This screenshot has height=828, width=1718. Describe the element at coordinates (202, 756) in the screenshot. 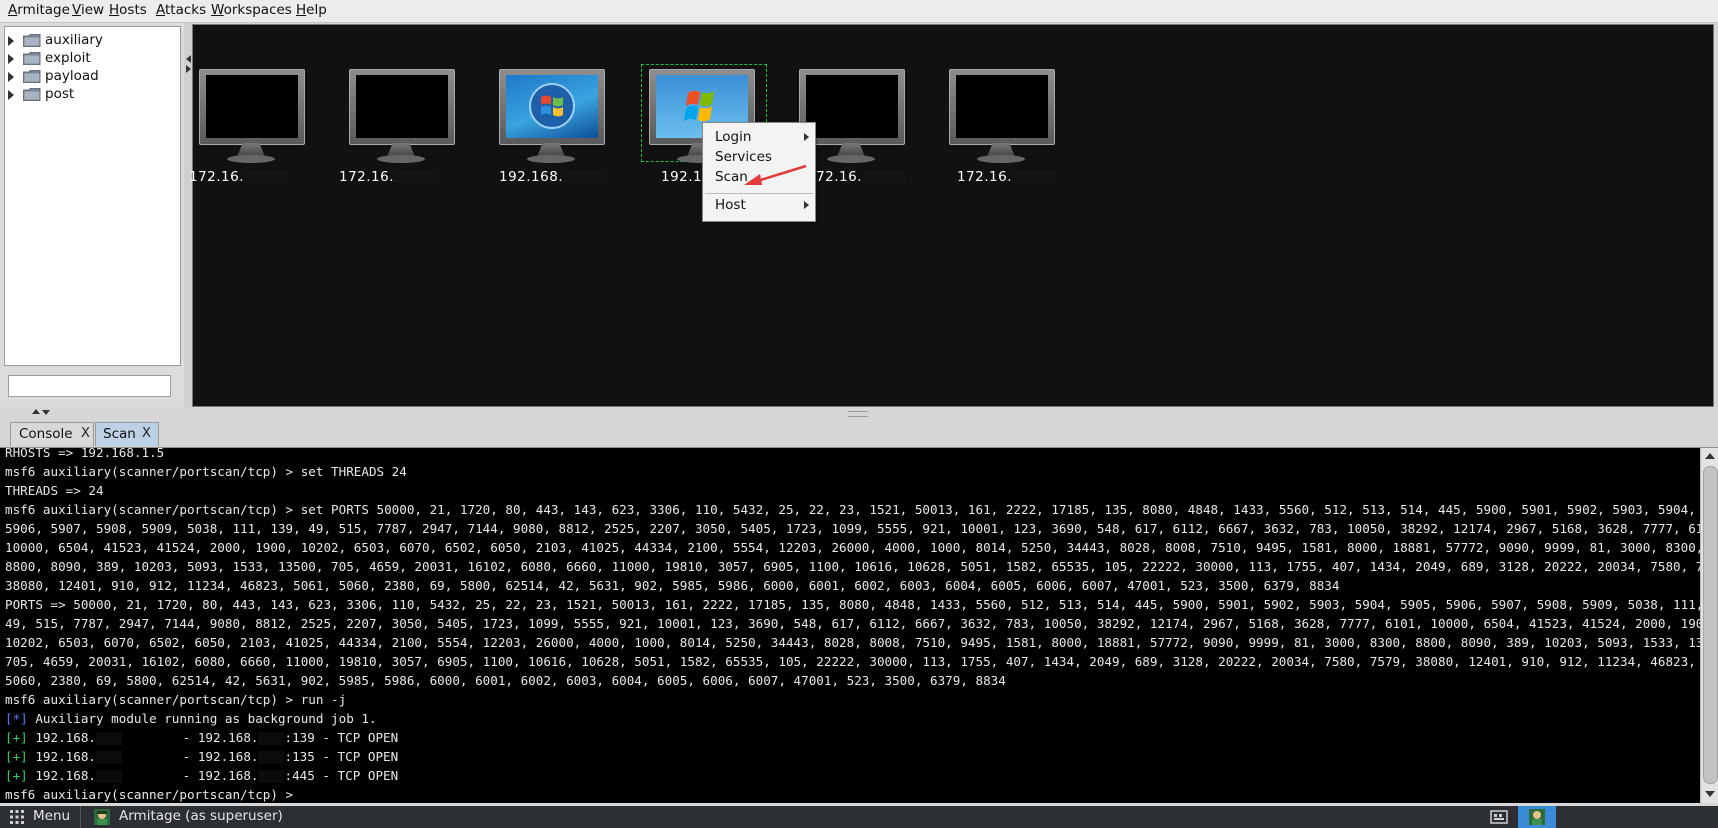

I see `console-result-line: [+] 192.168. - 192.168.:135 - TCP OPEN` at that location.